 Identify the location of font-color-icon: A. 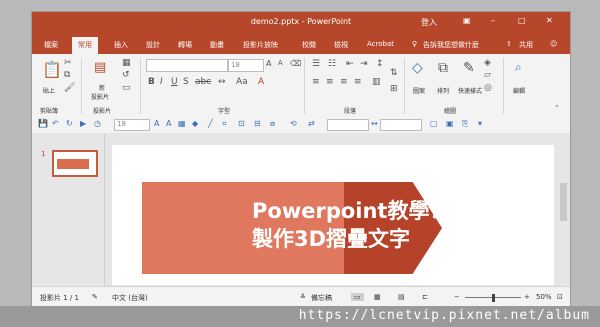
(261, 82).